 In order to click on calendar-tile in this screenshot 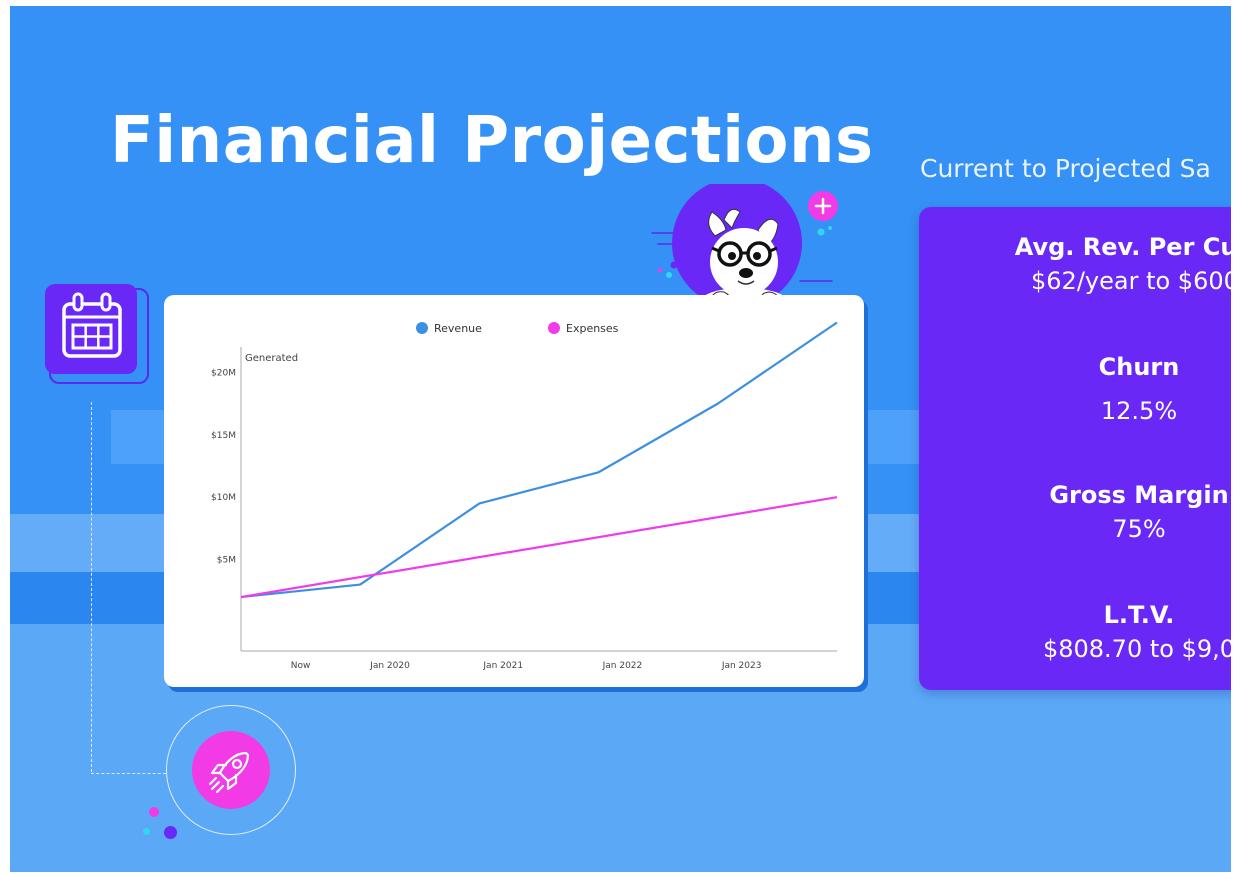, I will do `click(91, 329)`.